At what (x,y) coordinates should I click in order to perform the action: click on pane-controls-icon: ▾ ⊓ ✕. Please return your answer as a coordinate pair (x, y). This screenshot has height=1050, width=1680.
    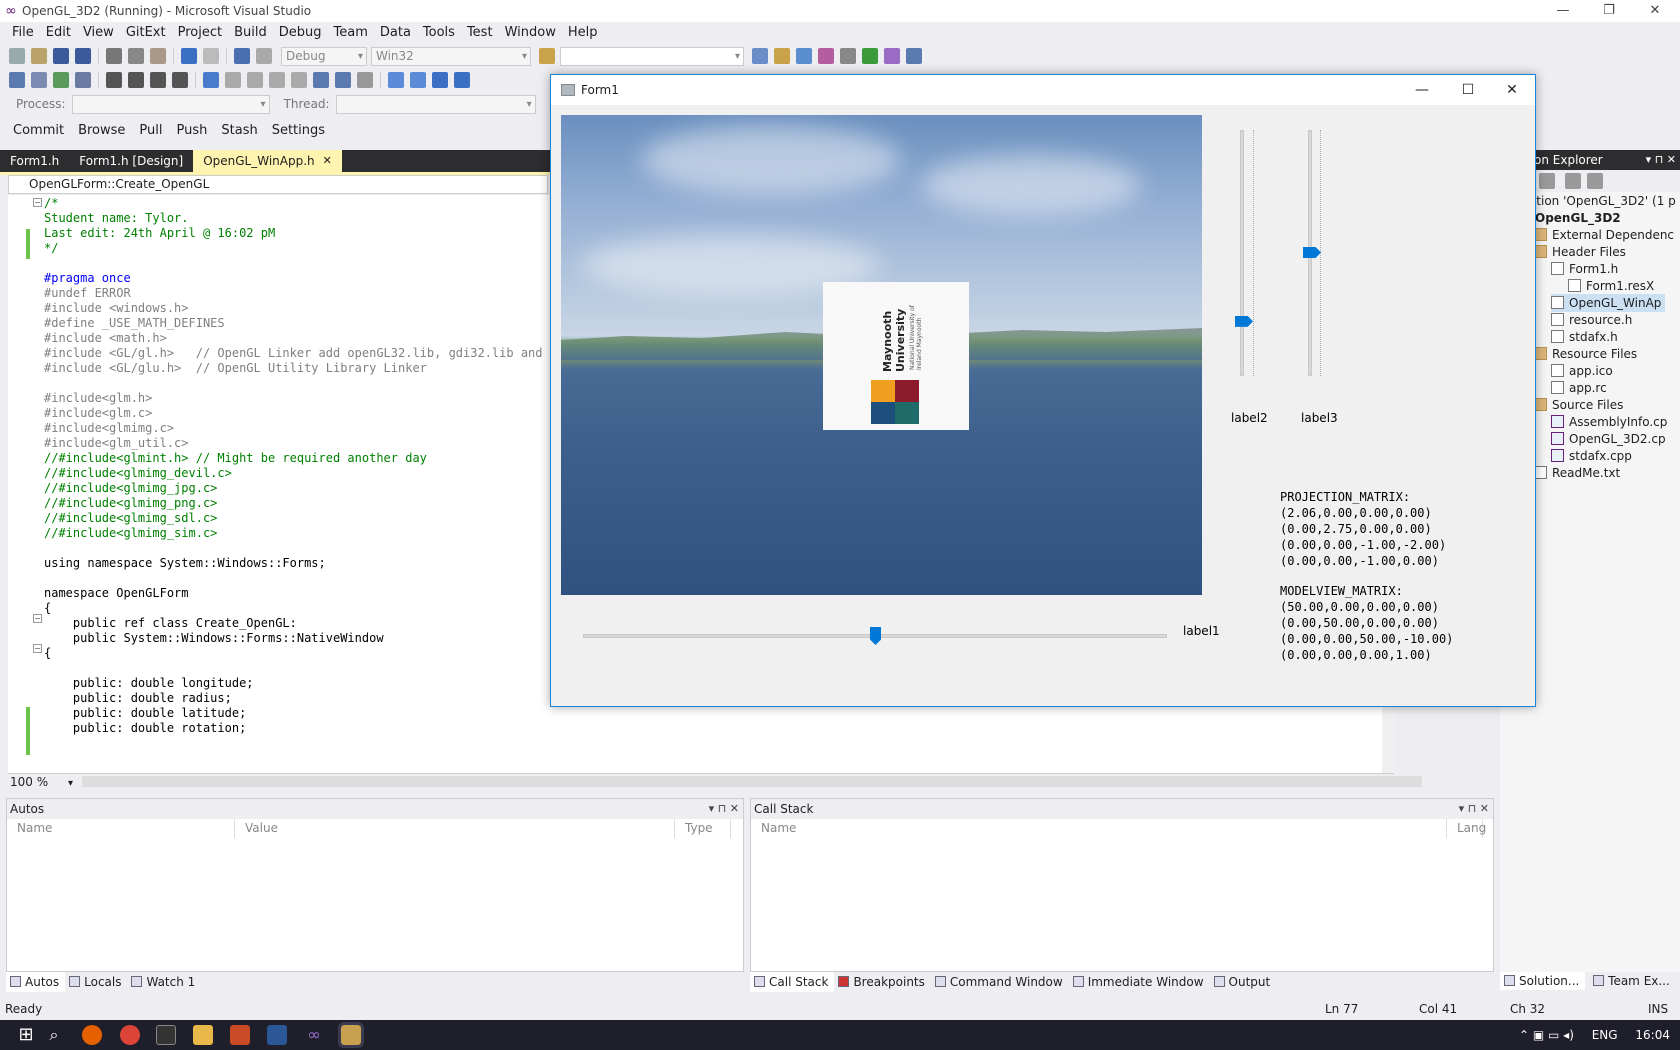
    Looking at the image, I should click on (1474, 809).